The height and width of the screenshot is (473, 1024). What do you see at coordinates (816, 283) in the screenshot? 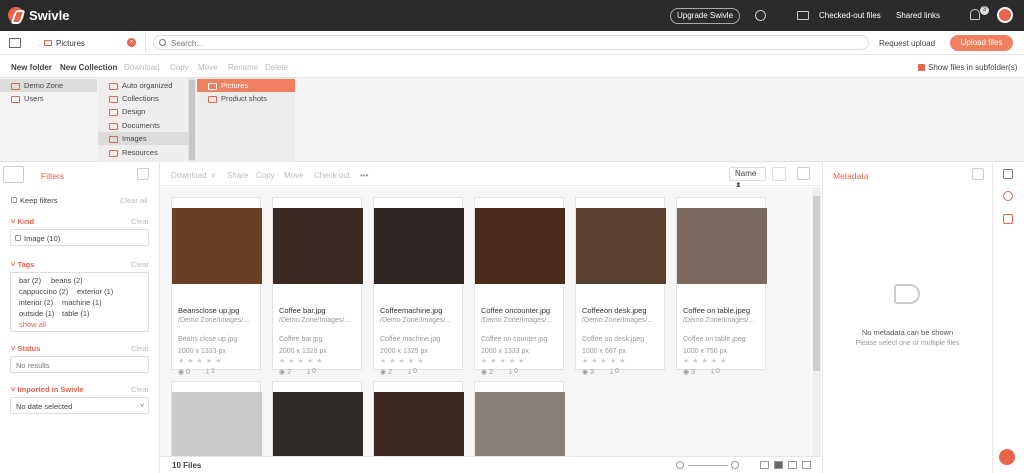
I see `file-grid-scrollbar-thumb` at bounding box center [816, 283].